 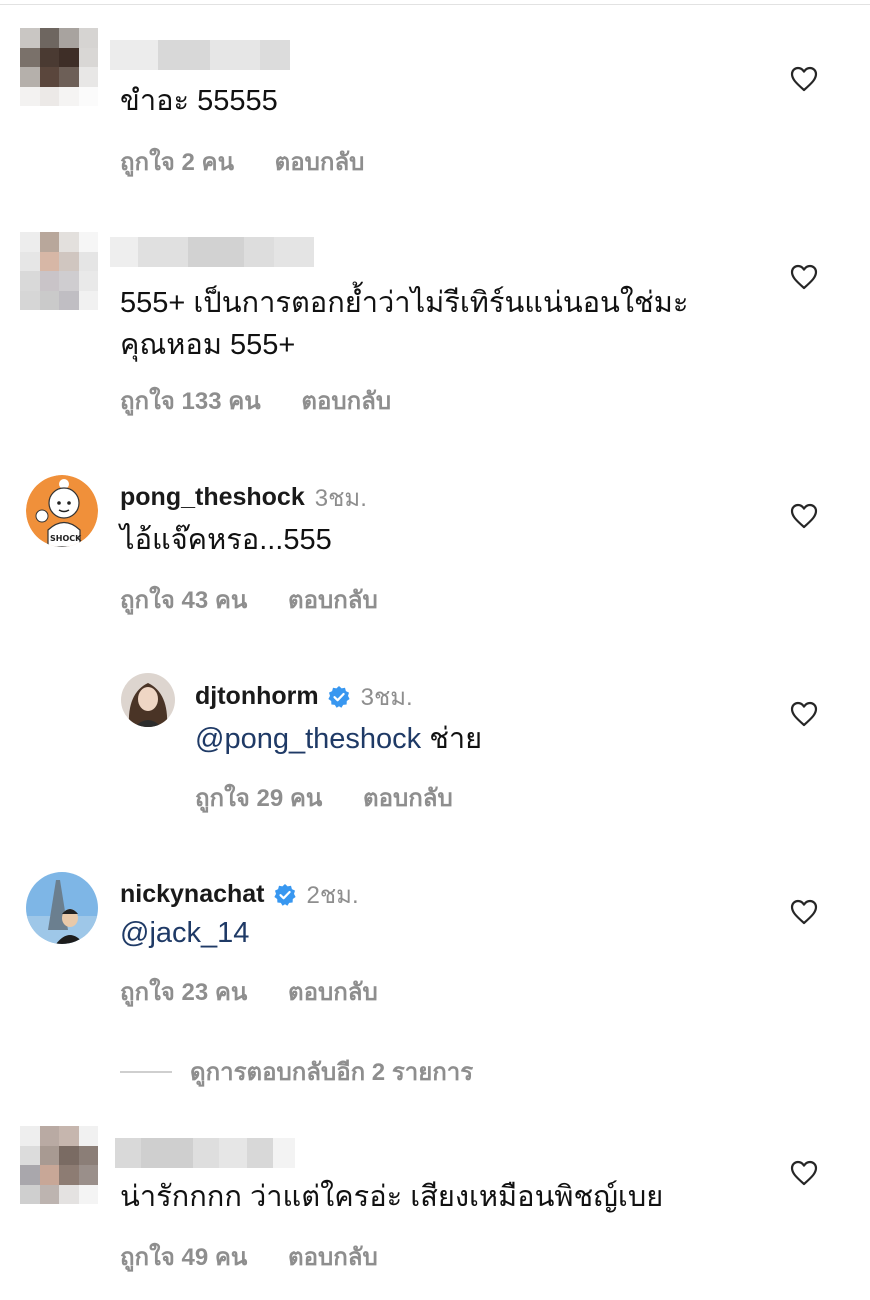 I want to click on top-divider, so click(x=435, y=4).